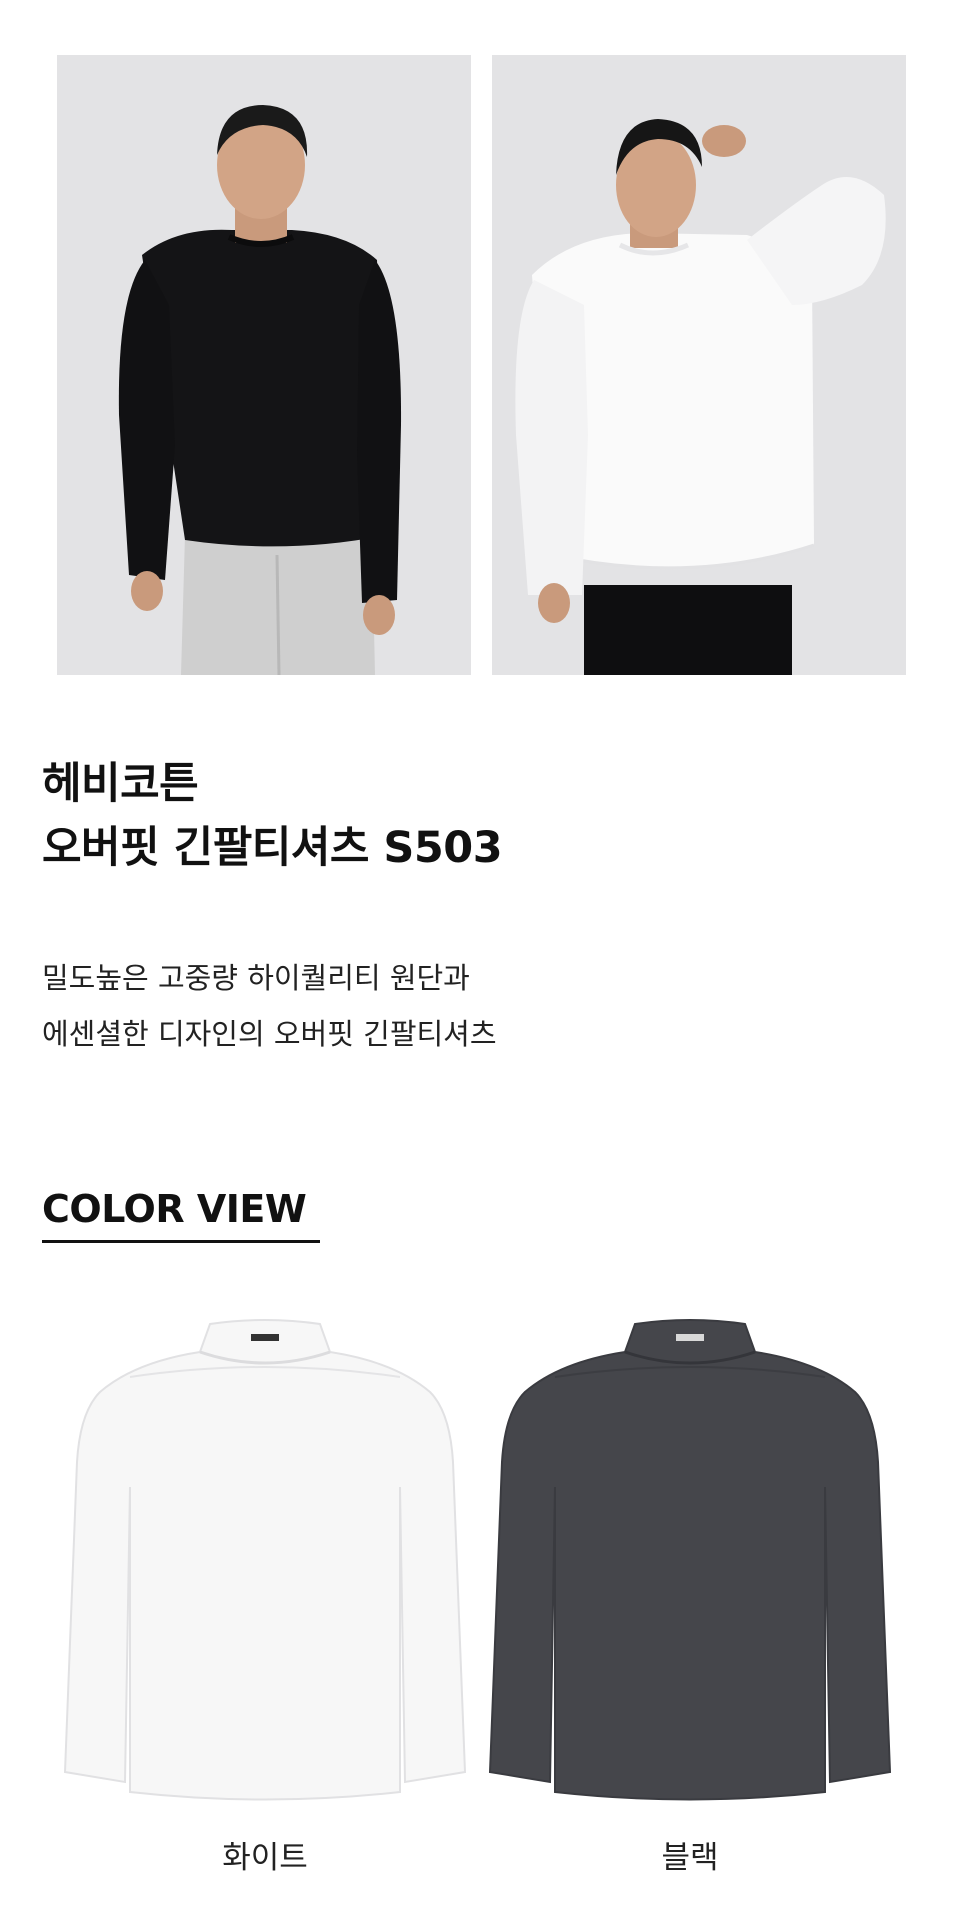 This screenshot has width=960, height=1913. Describe the element at coordinates (269, 1034) in the screenshot. I see `product-description-line-2: 에센셜한 디자인의 오버핏 긴팔티셔츠` at that location.